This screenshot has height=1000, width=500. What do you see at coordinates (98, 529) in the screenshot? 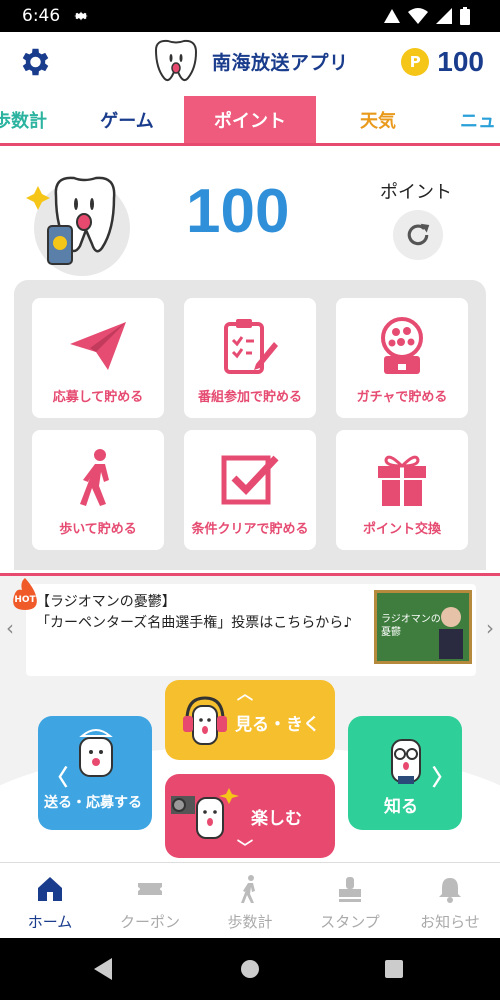
I see `grid-card-label: 歩いて貯める` at bounding box center [98, 529].